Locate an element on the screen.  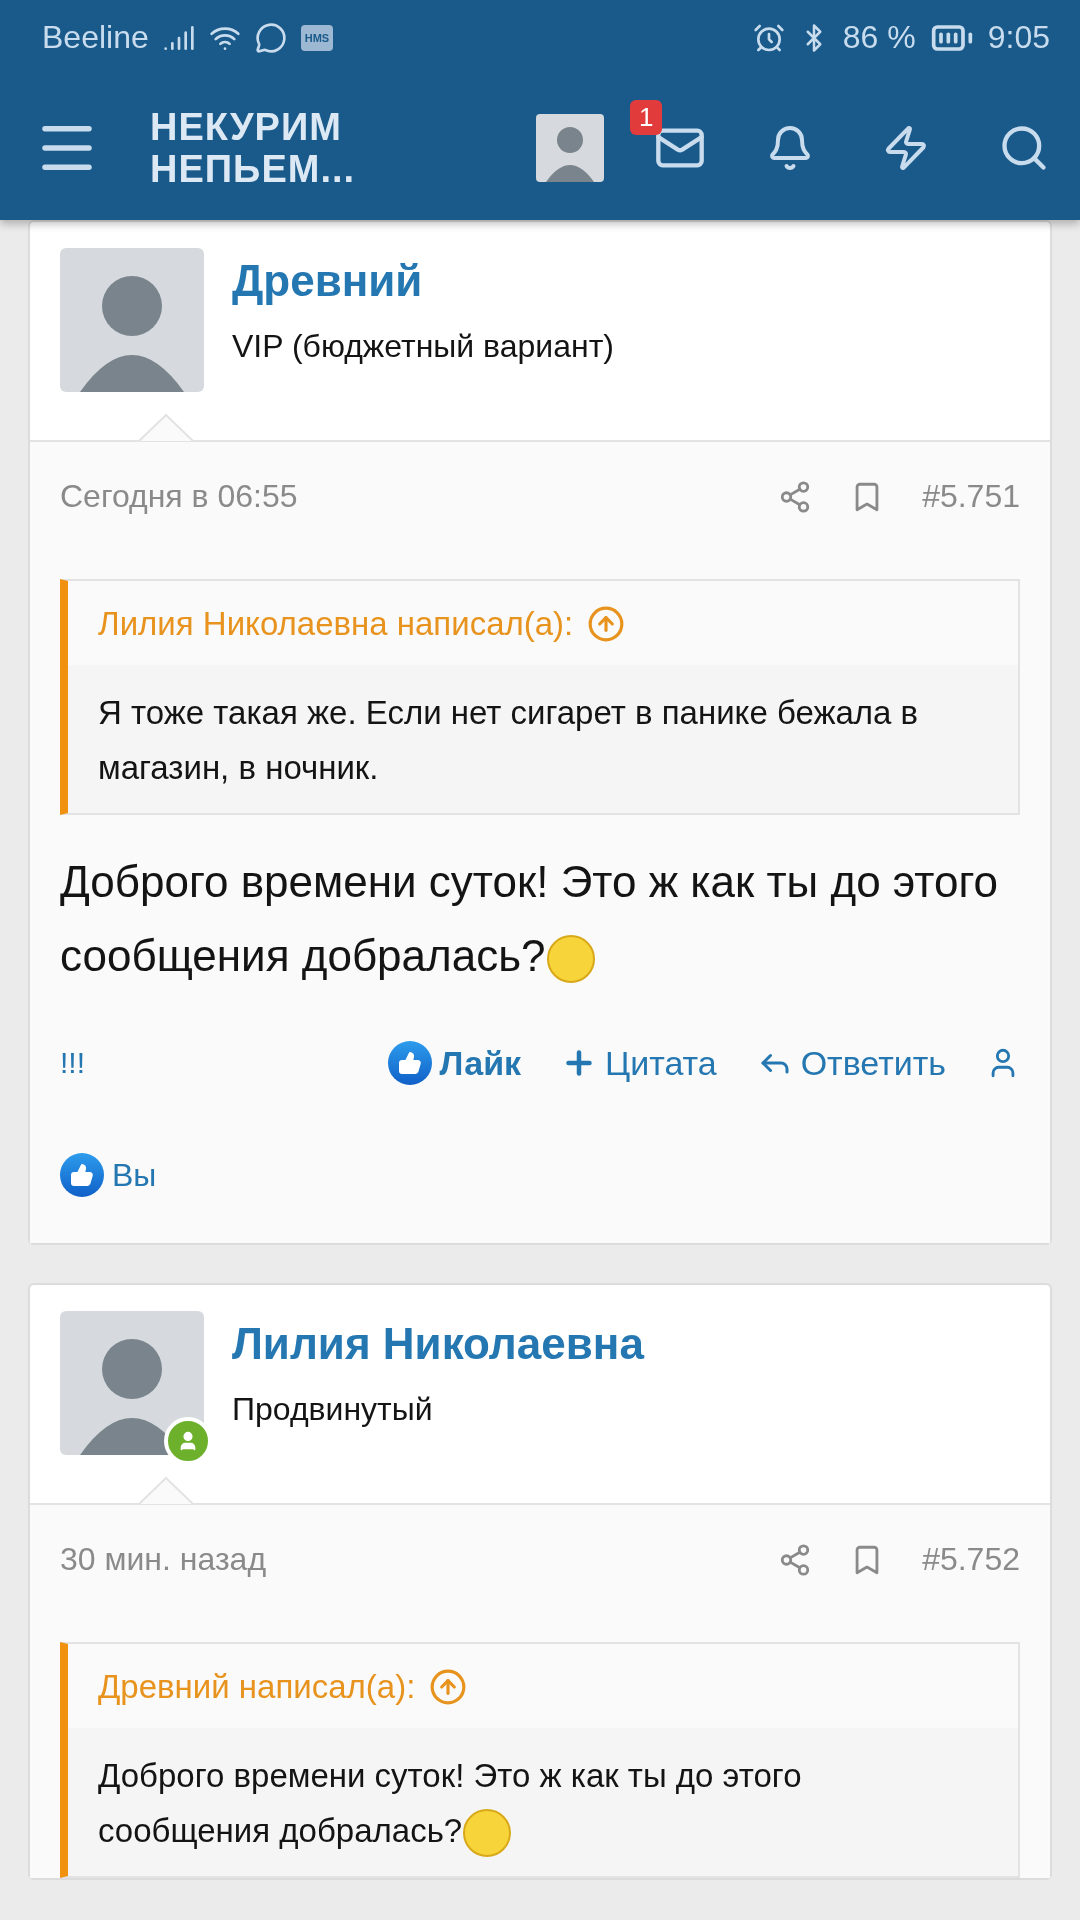
hms-badge: HMS is located at coordinates (317, 37).